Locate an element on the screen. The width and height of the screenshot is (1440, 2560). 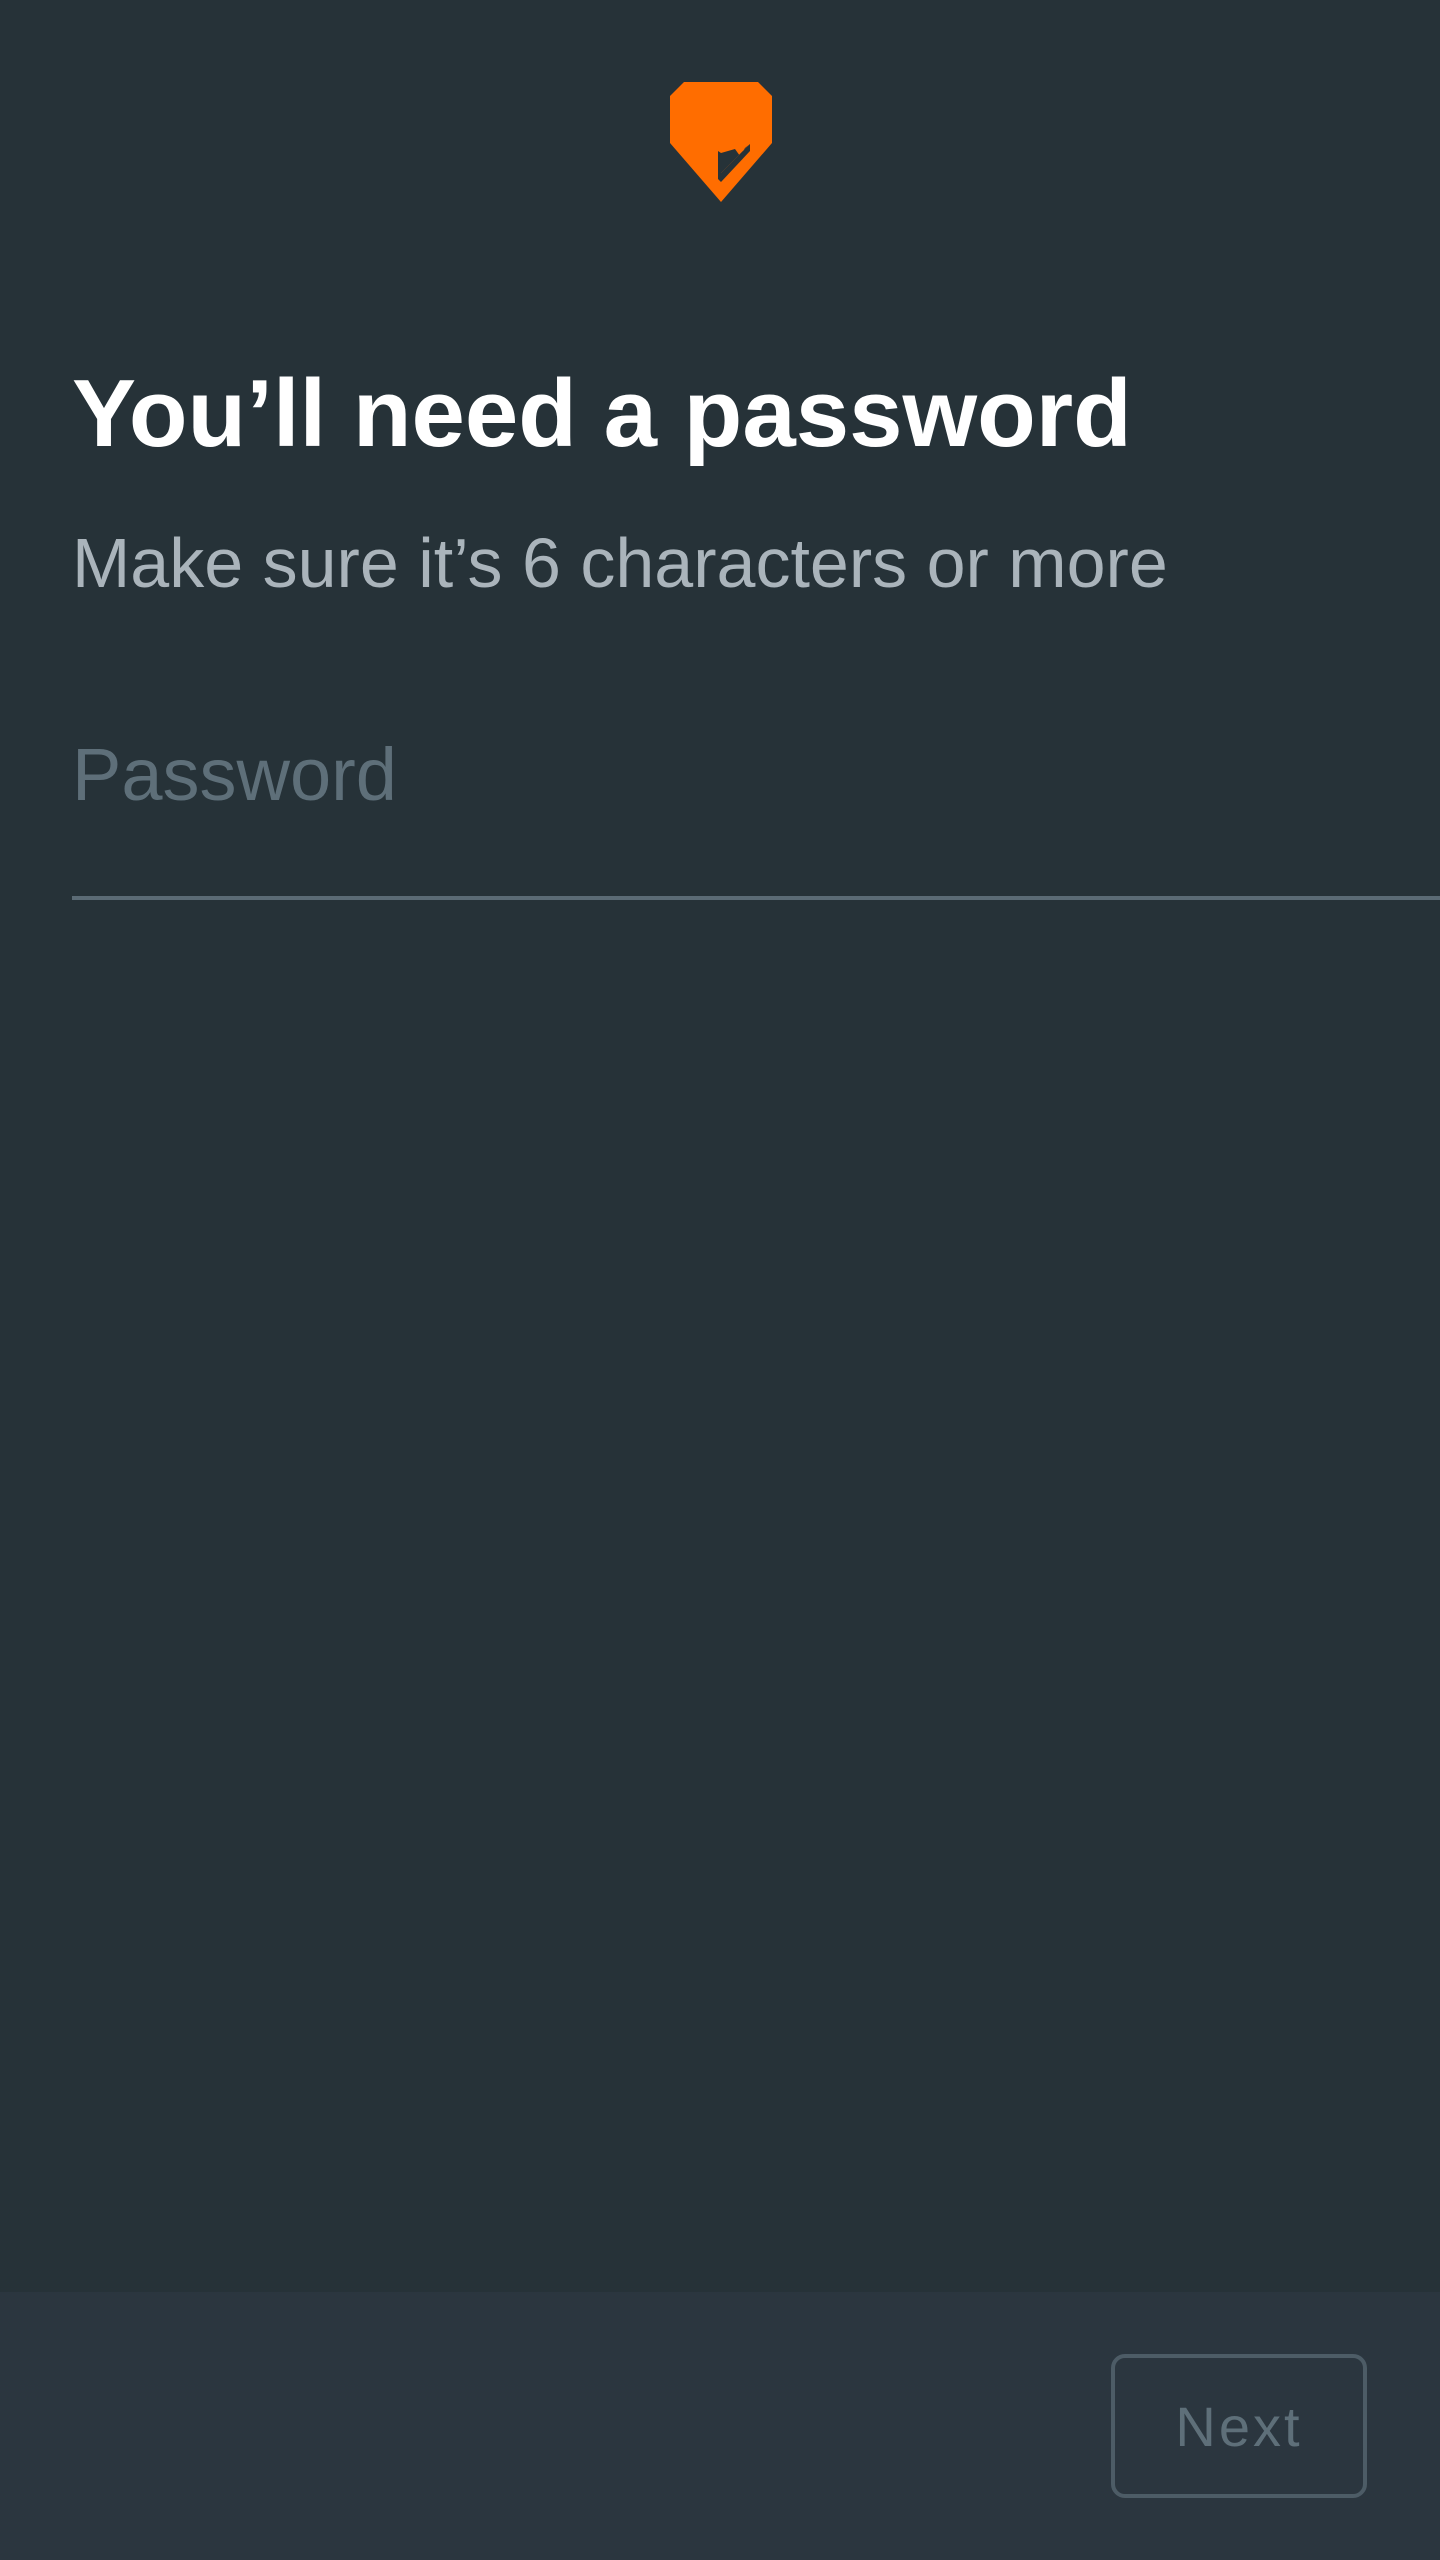
bottom-bar: Next is located at coordinates (720, 2426).